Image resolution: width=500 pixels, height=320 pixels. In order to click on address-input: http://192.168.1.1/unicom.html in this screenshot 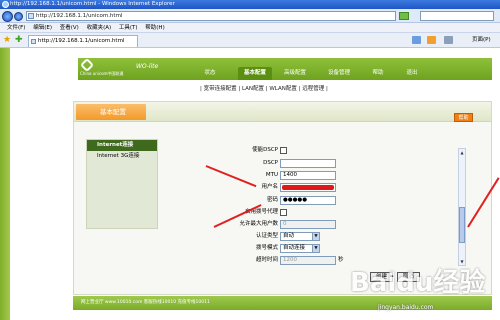, I will do `click(211, 16)`.